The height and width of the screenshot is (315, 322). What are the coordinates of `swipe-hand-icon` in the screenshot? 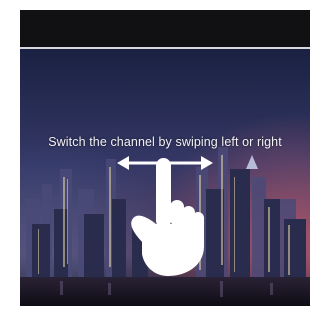 It's located at (167, 217).